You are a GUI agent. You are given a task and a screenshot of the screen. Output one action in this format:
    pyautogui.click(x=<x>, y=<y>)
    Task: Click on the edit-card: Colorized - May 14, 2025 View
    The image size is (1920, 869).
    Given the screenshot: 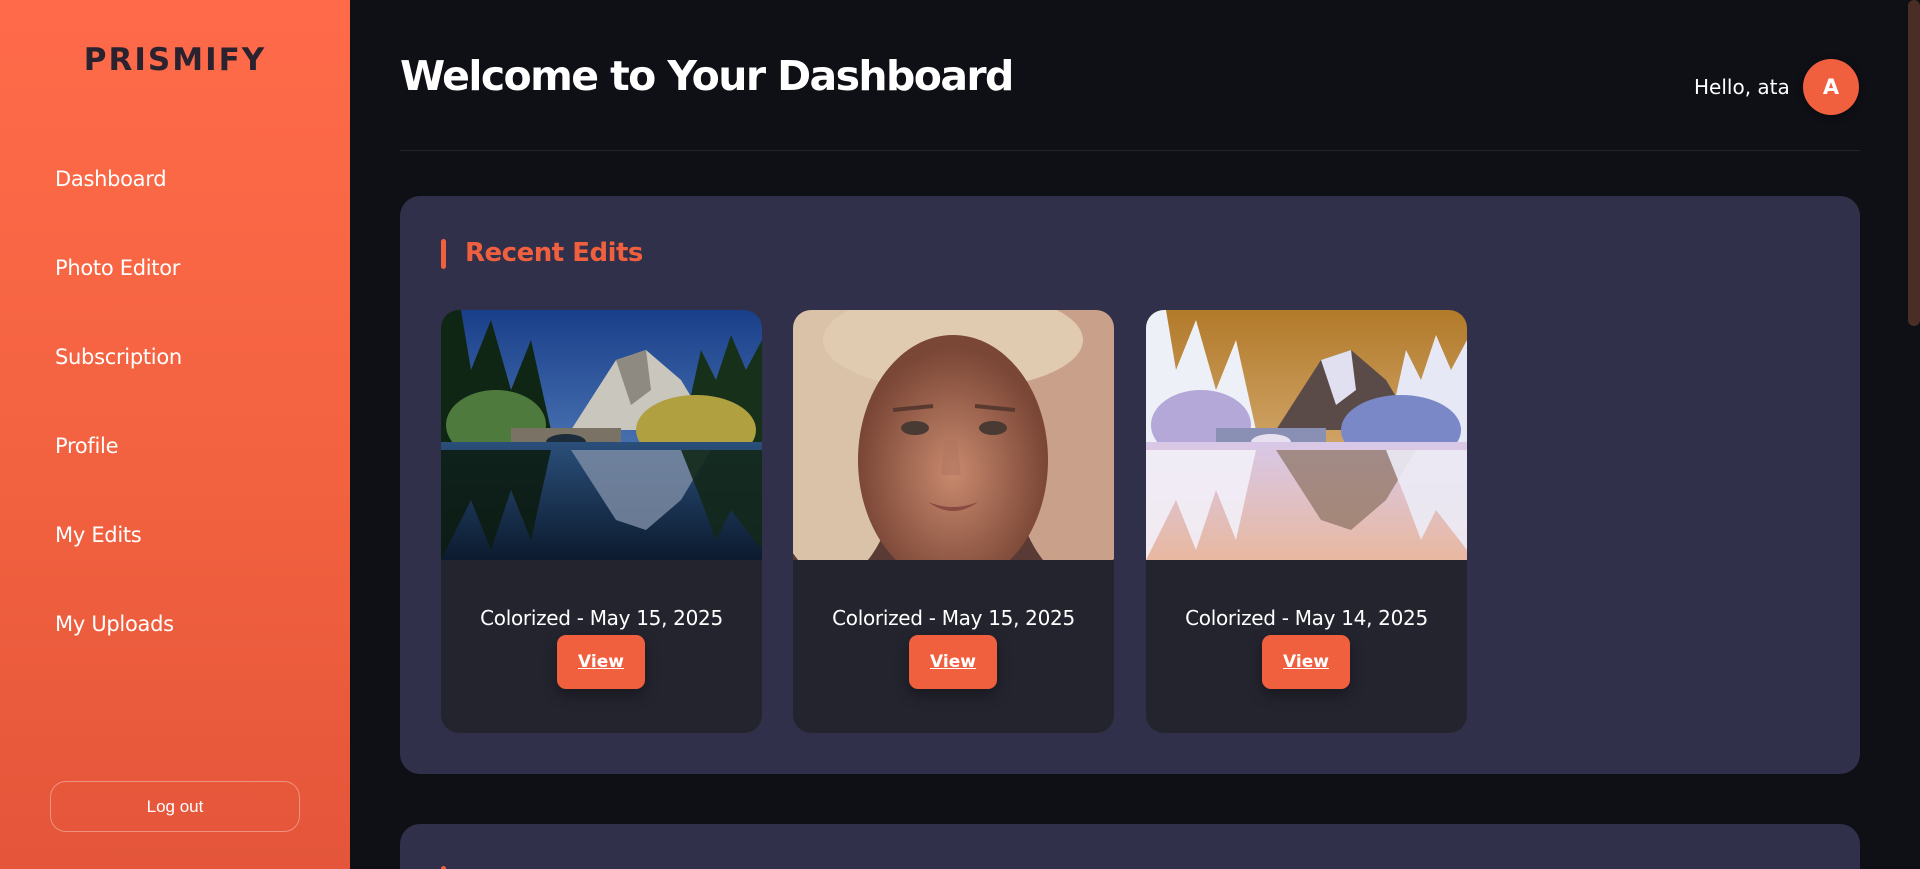 What is the action you would take?
    pyautogui.click(x=1306, y=521)
    